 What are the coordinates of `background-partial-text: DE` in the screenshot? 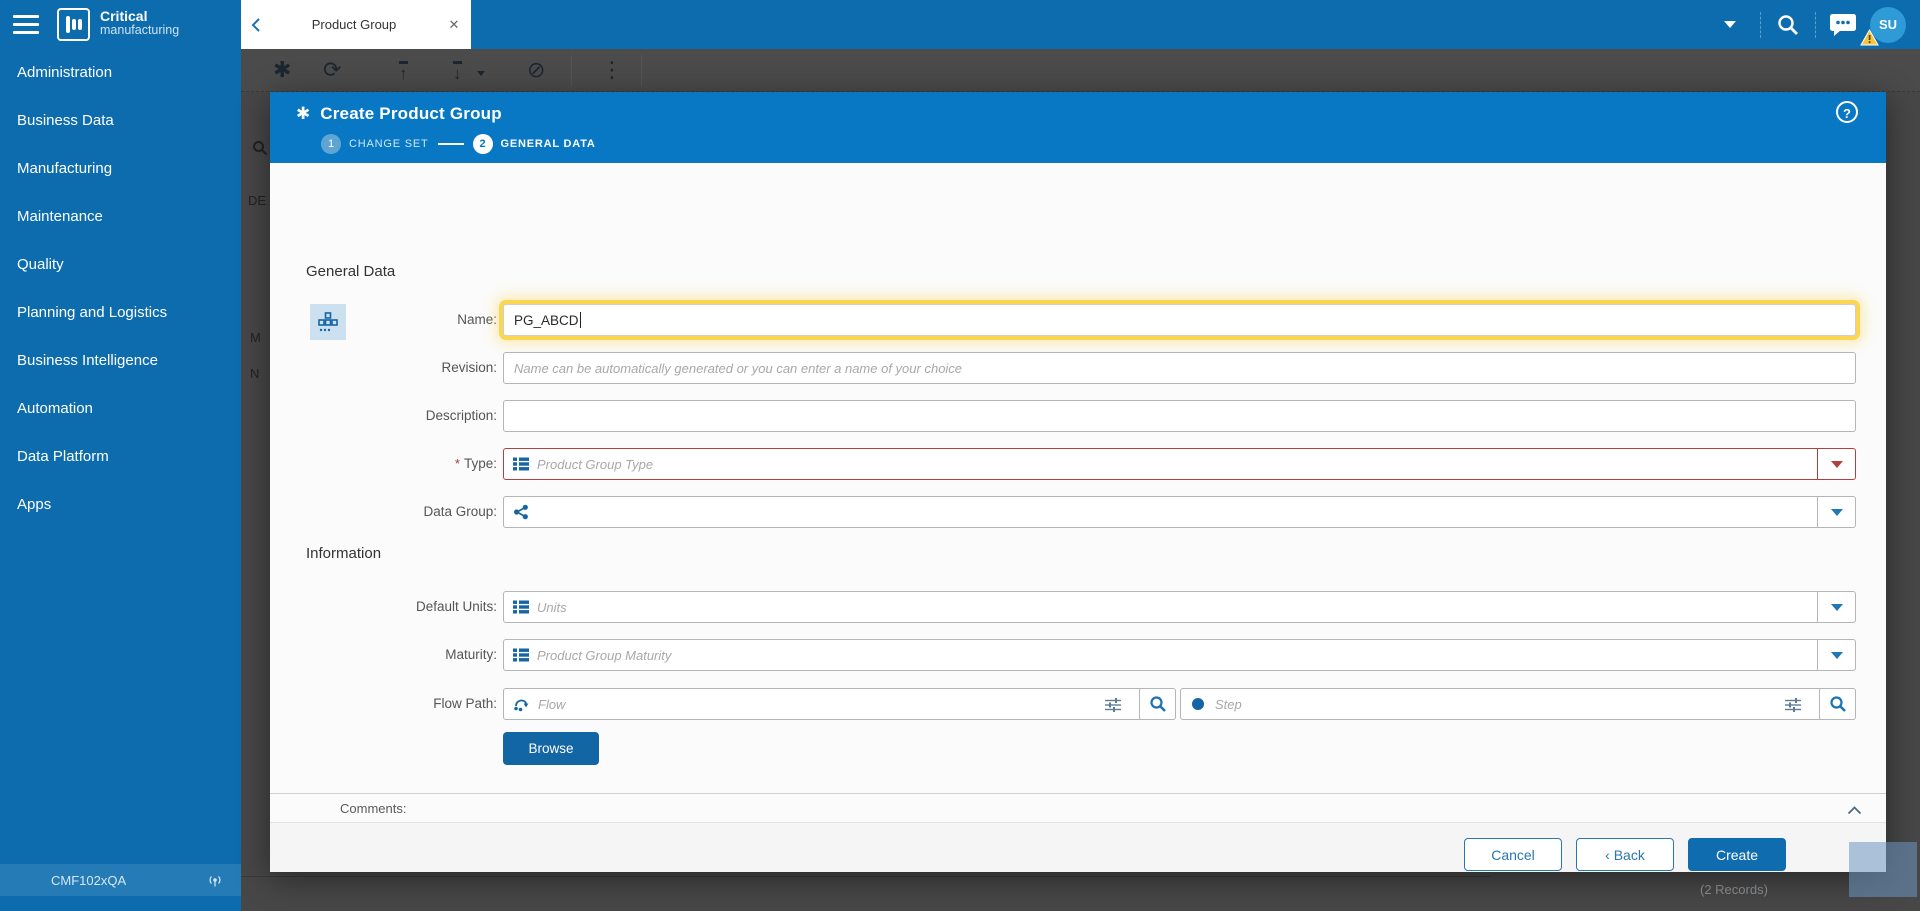 It's located at (257, 200).